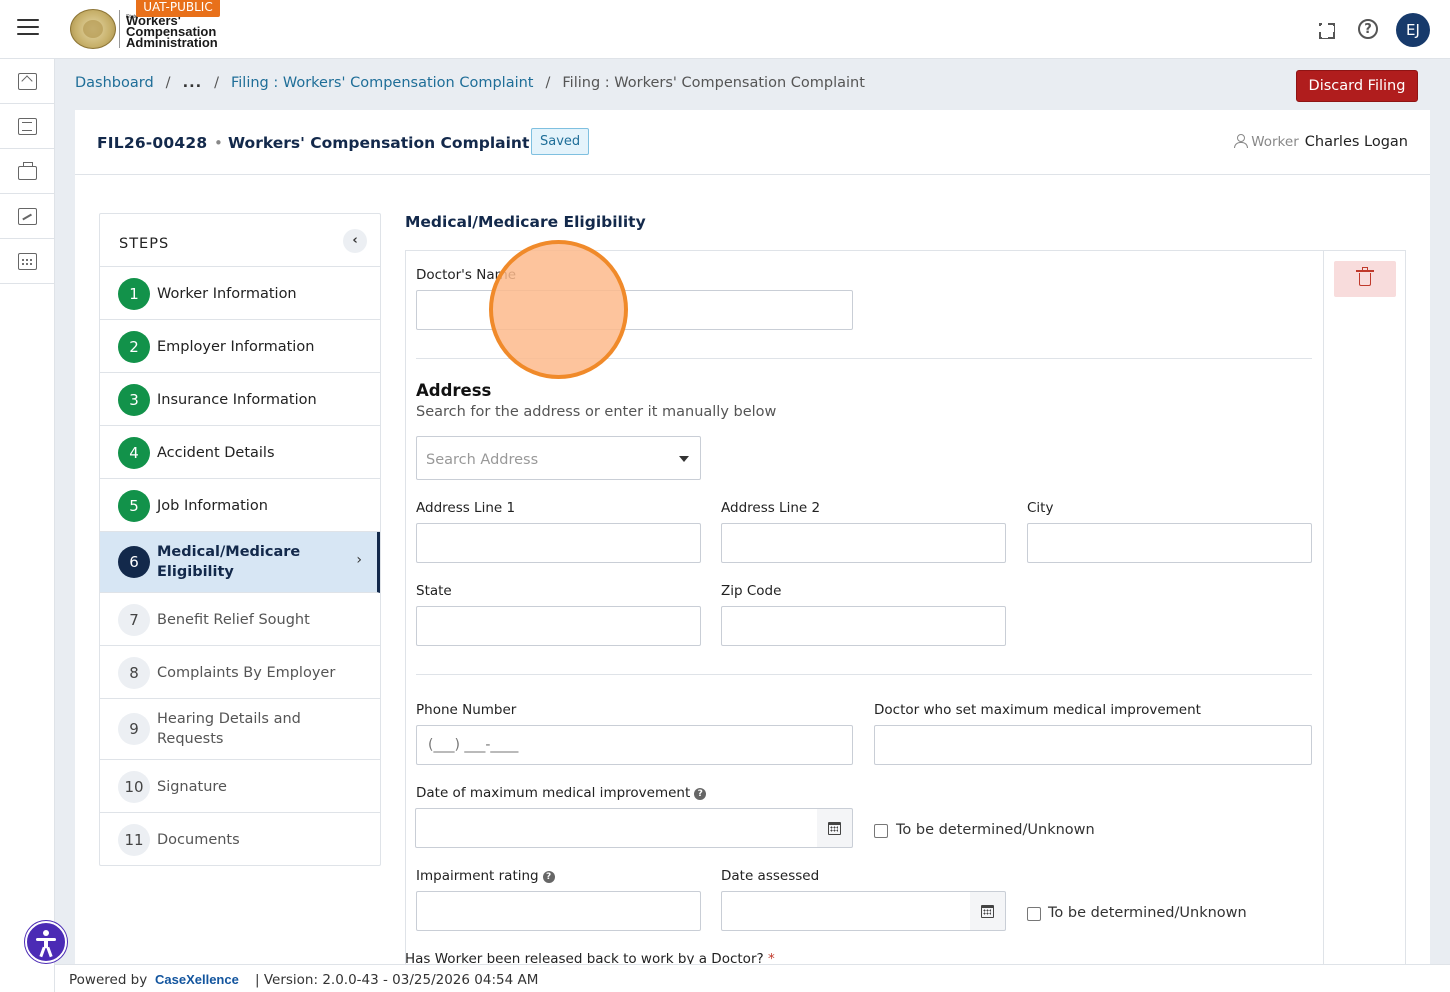  I want to click on phone-number-input, so click(634, 745).